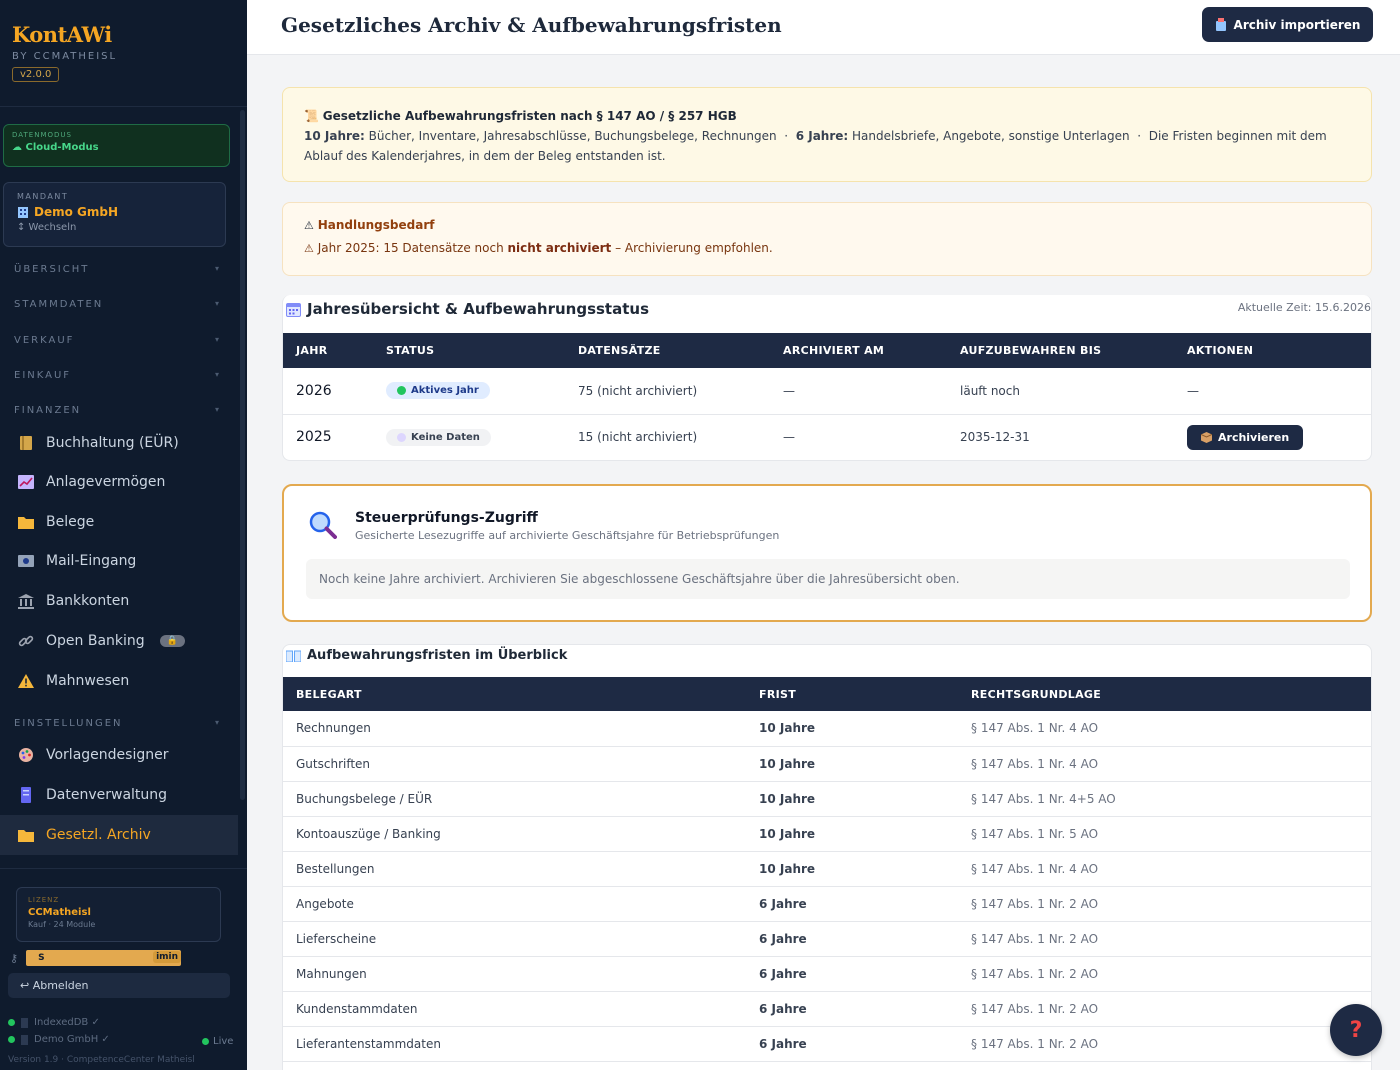  Describe the element at coordinates (827, 225) in the screenshot. I see `action-title-row: ⚠ Handlungsbedarf` at that location.